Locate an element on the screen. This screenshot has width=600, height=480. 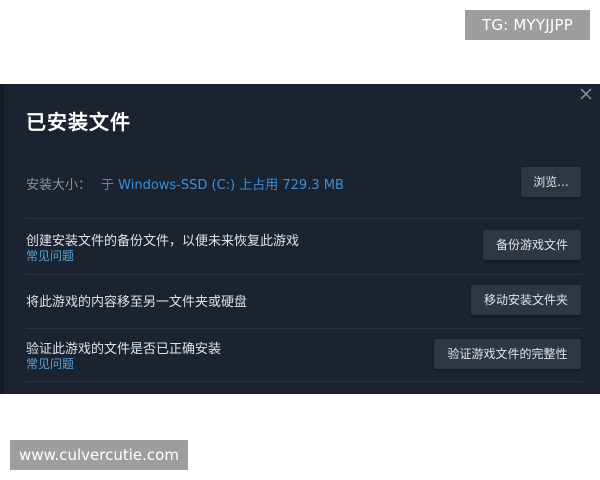
verify-integrity-button: 验证游戏文件的完整性 is located at coordinates (507, 354).